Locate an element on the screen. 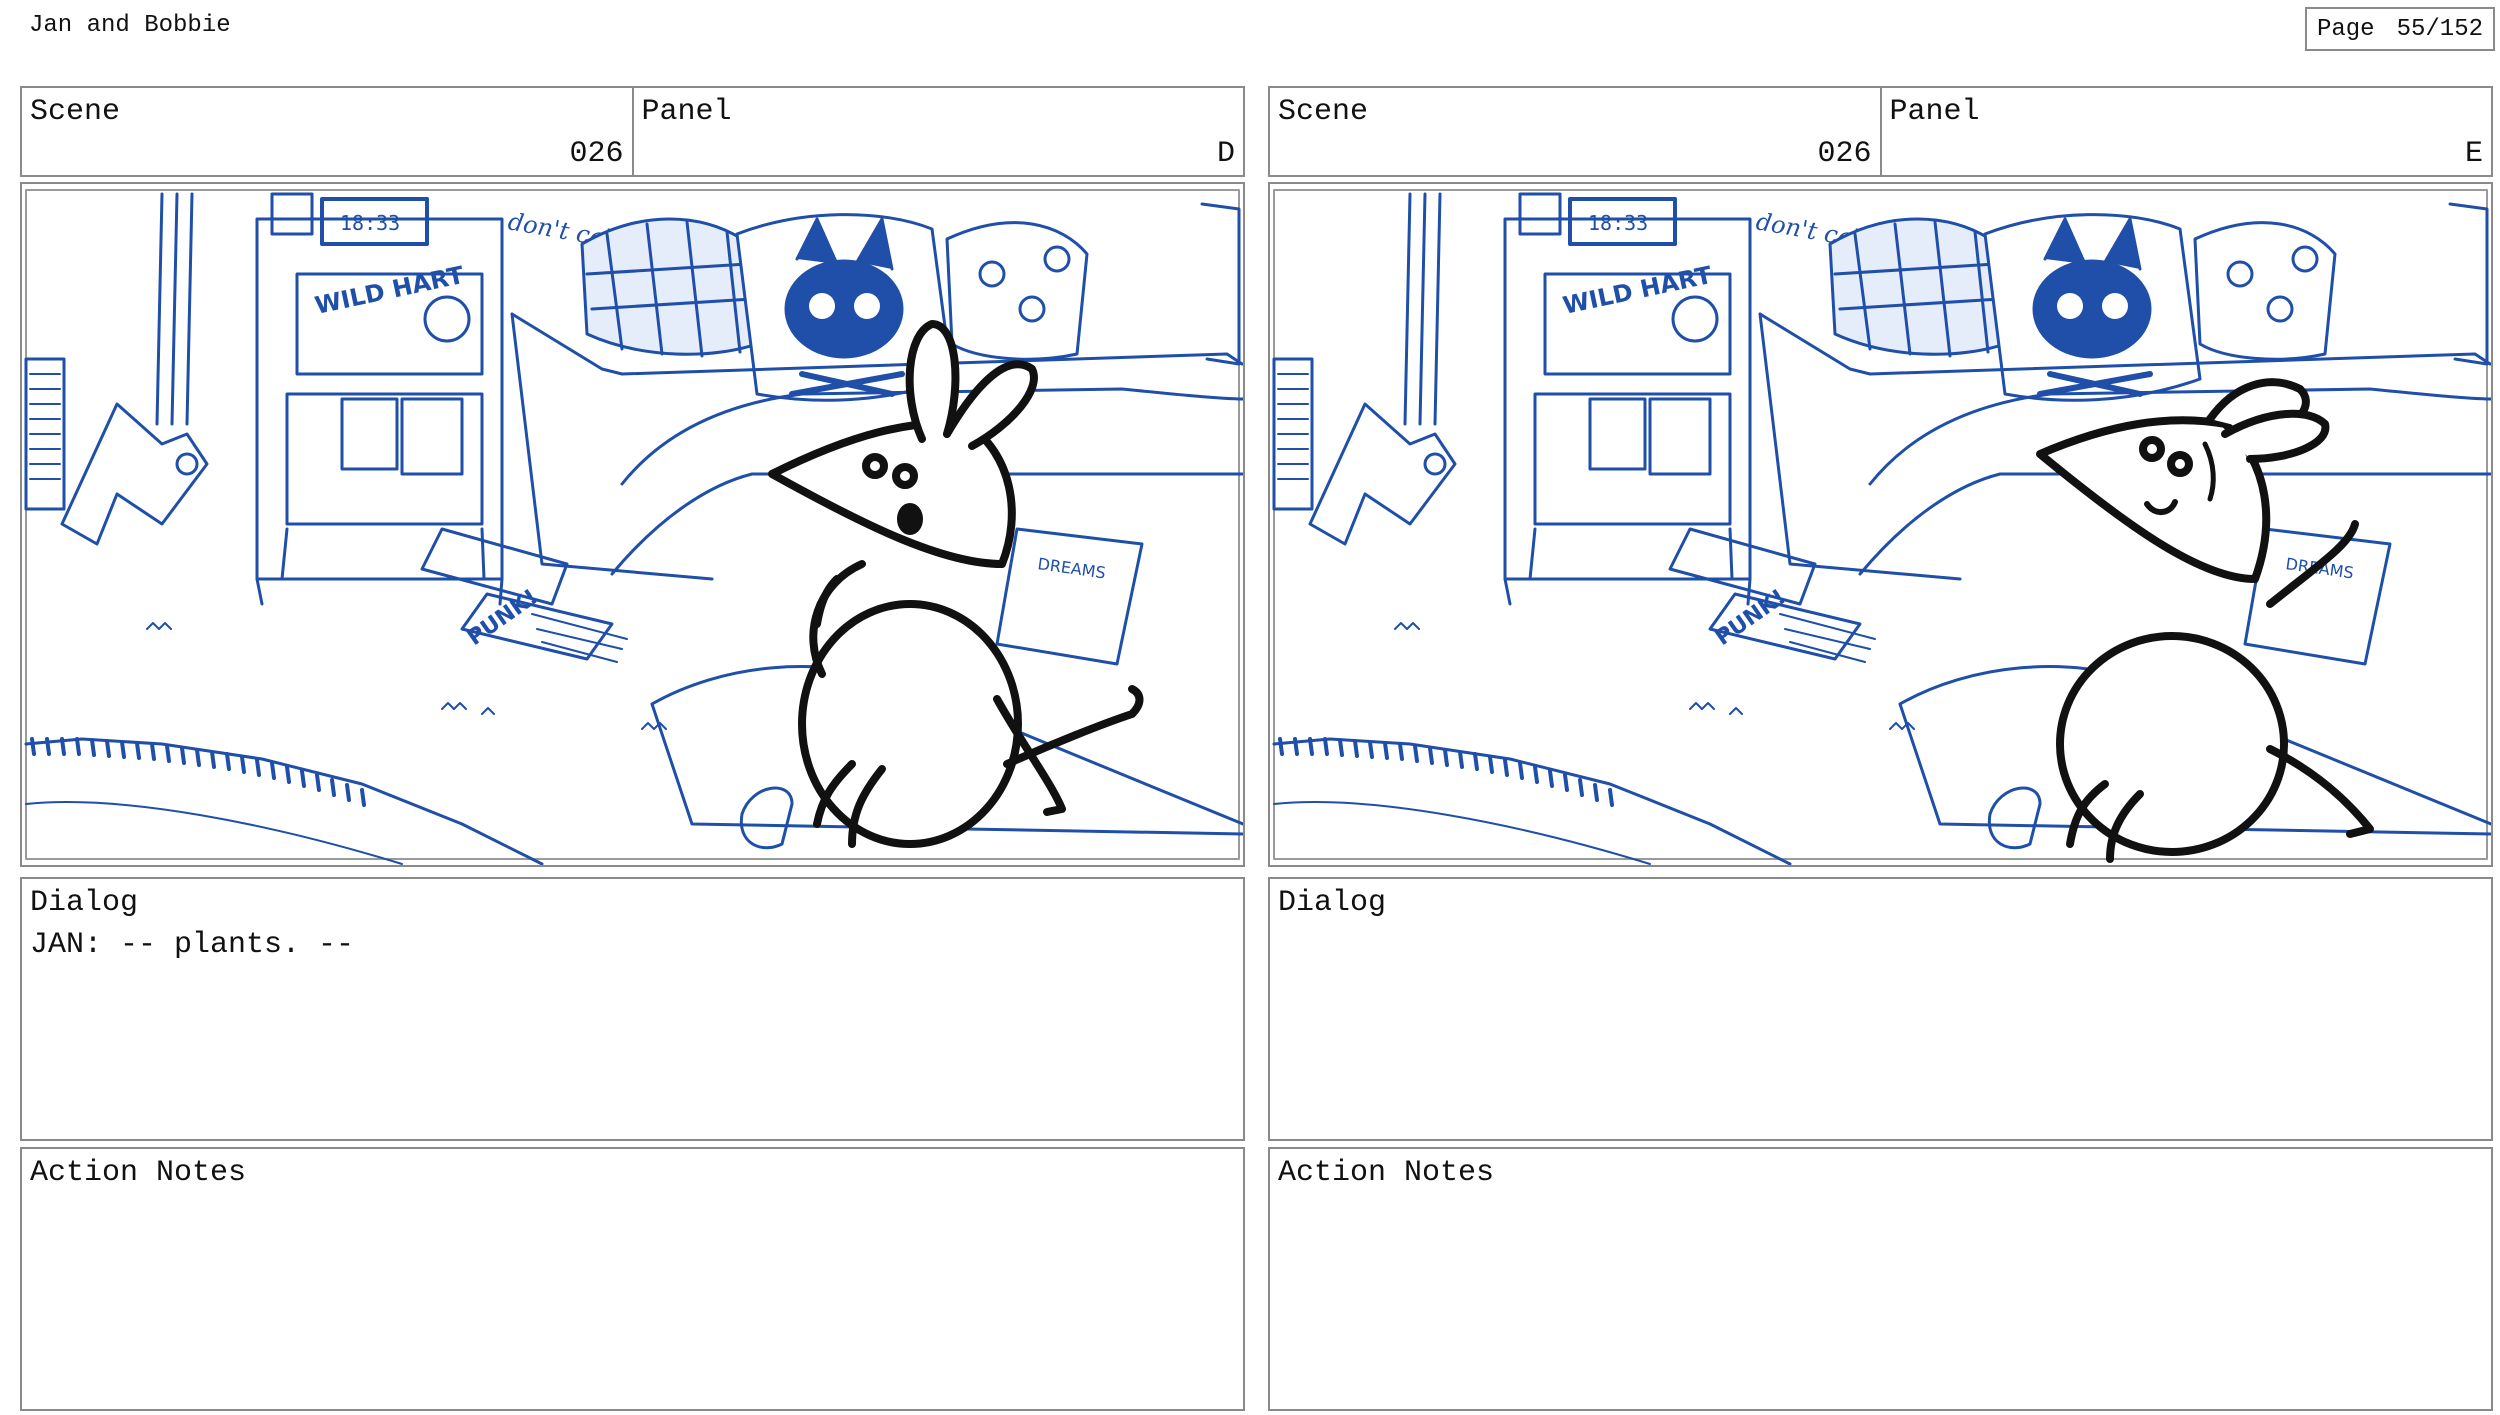  page-indicator: Page 55/152 is located at coordinates (2399, 29).